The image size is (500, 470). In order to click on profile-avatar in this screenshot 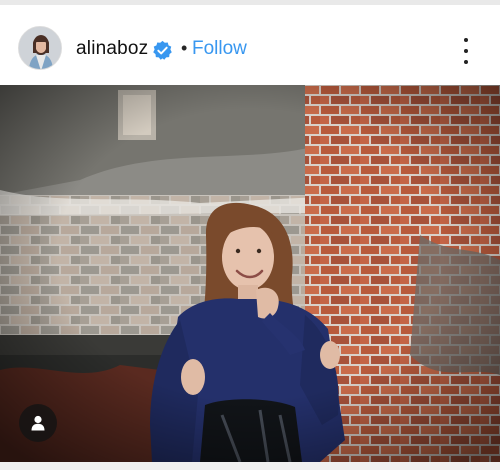, I will do `click(40, 48)`.